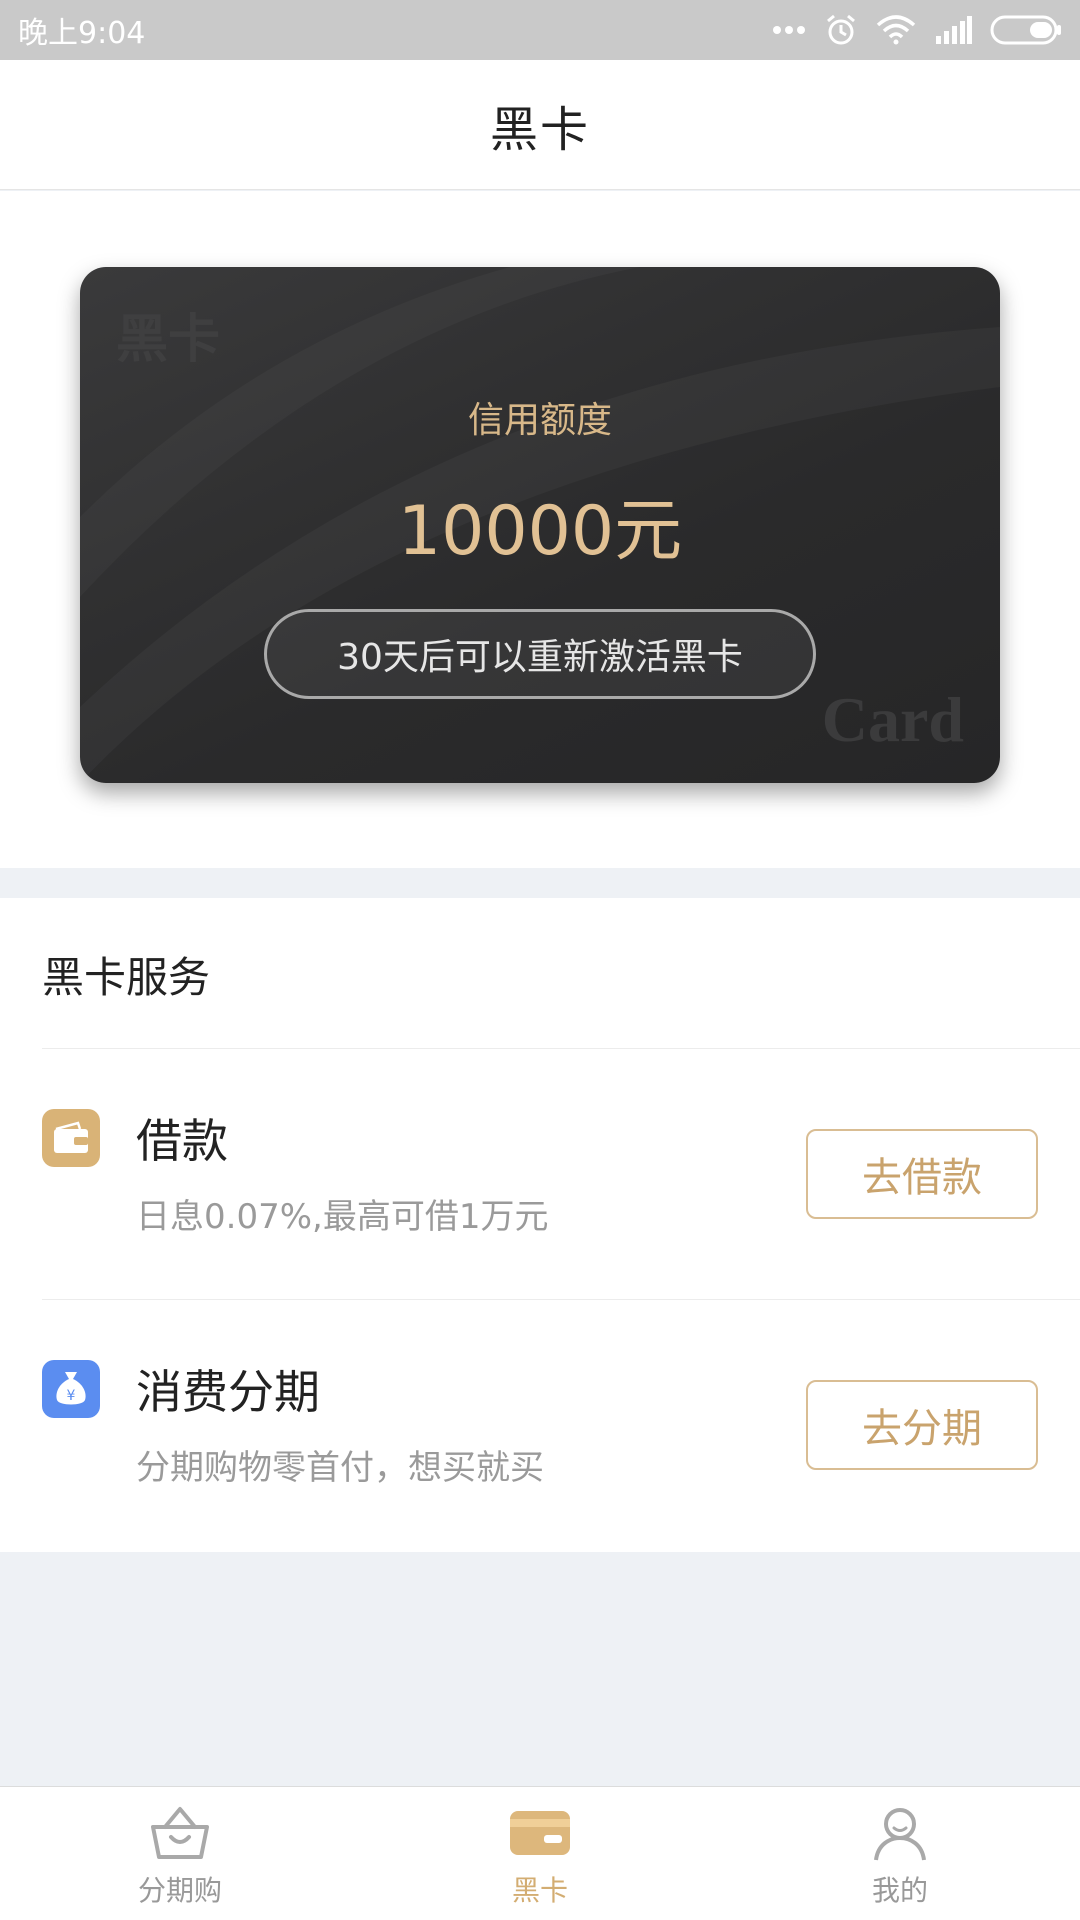 This screenshot has height=1920, width=1080. I want to click on credit-limit-label: 信用额度, so click(539, 420).